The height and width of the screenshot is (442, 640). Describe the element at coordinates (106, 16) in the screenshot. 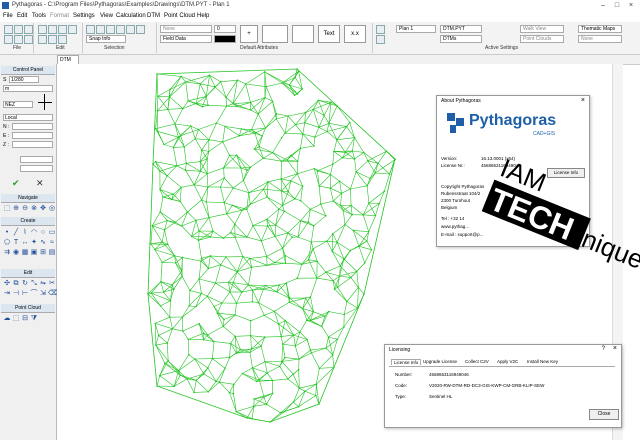

I see `menu-view: View` at that location.